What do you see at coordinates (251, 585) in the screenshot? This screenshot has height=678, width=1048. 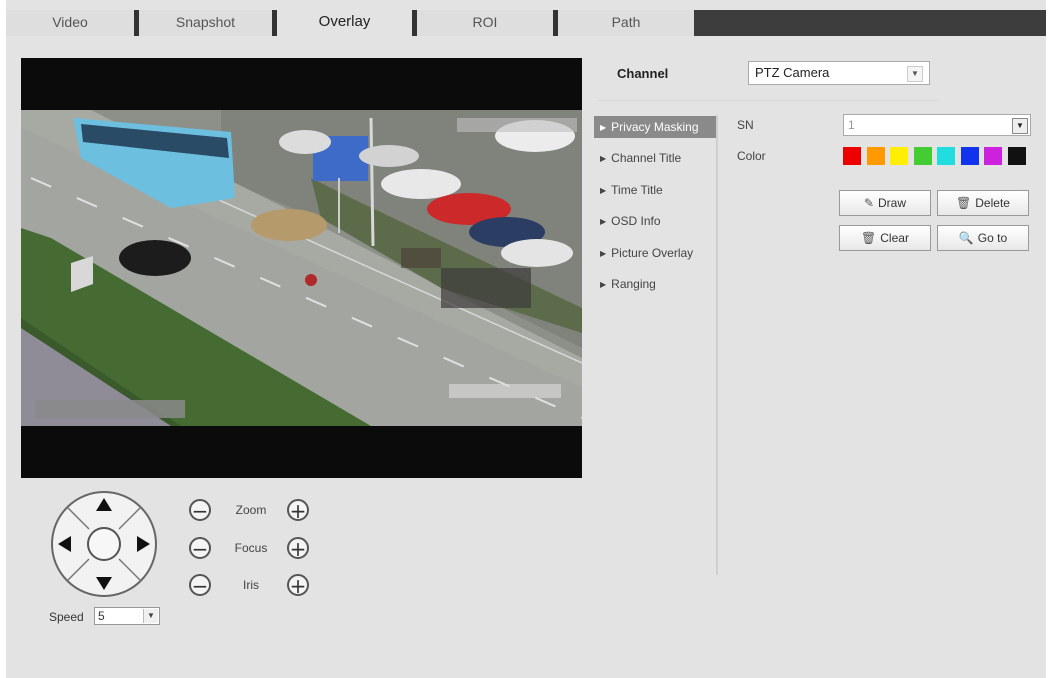 I see `iris-label: Iris` at bounding box center [251, 585].